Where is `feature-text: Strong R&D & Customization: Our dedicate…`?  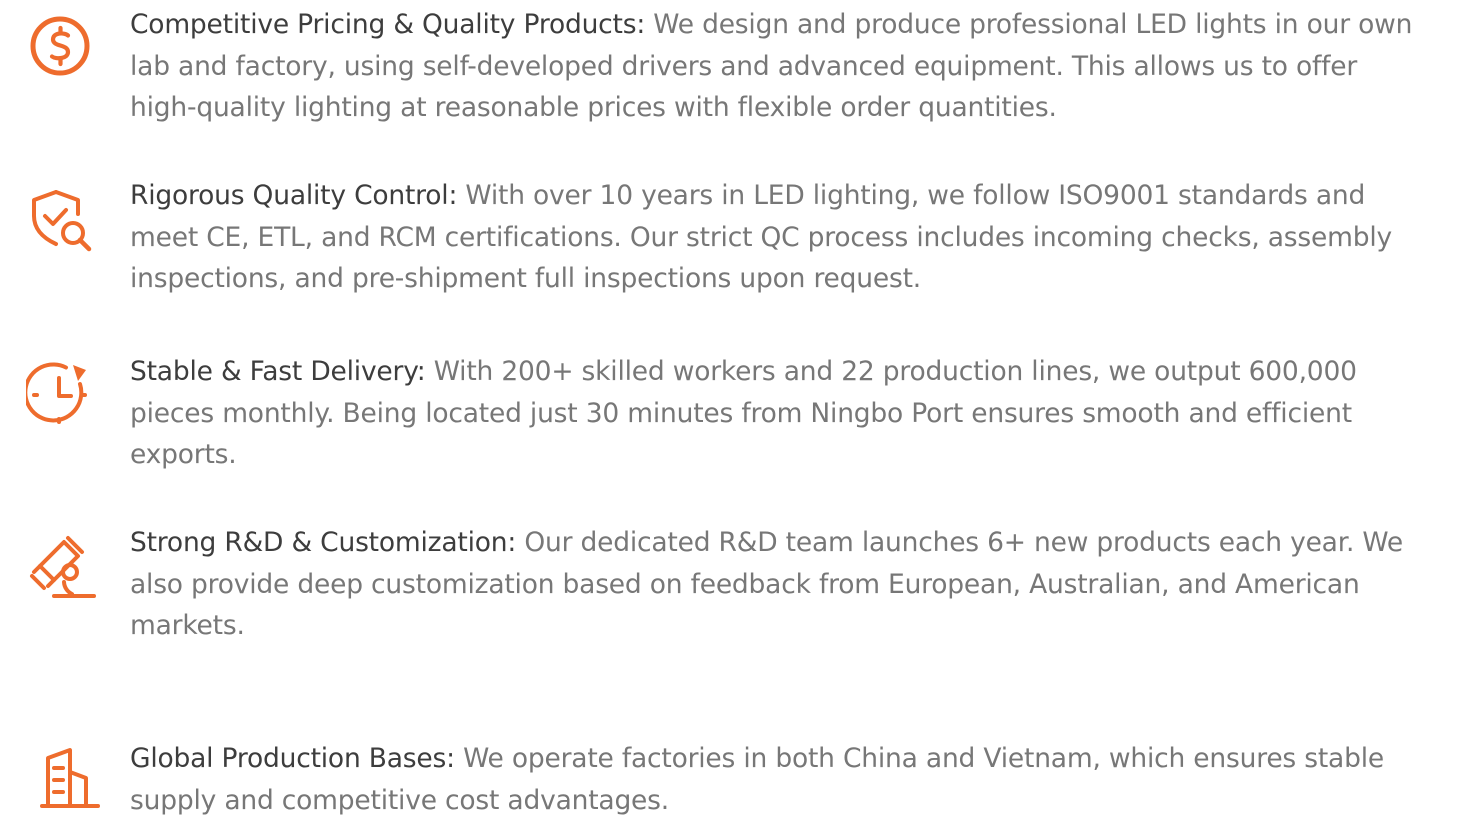
feature-text: Strong R&D & Customization: Our dedicate… is located at coordinates (780, 584).